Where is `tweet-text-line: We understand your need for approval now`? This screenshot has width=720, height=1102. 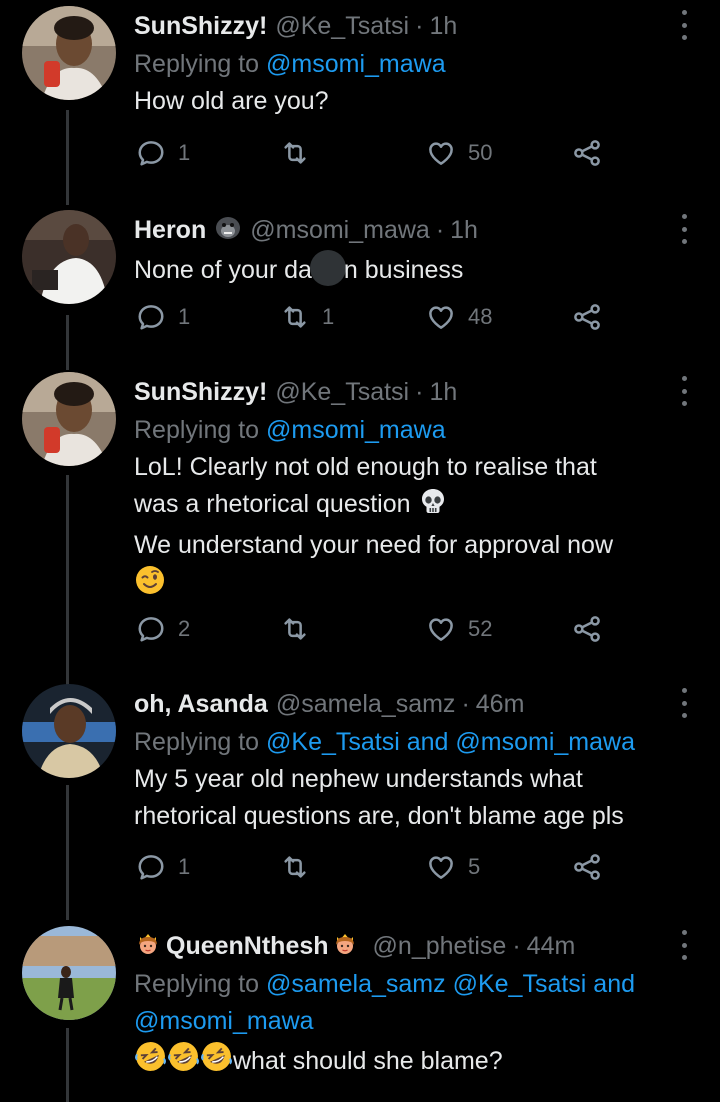 tweet-text-line: We understand your need for approval now is located at coordinates (374, 545).